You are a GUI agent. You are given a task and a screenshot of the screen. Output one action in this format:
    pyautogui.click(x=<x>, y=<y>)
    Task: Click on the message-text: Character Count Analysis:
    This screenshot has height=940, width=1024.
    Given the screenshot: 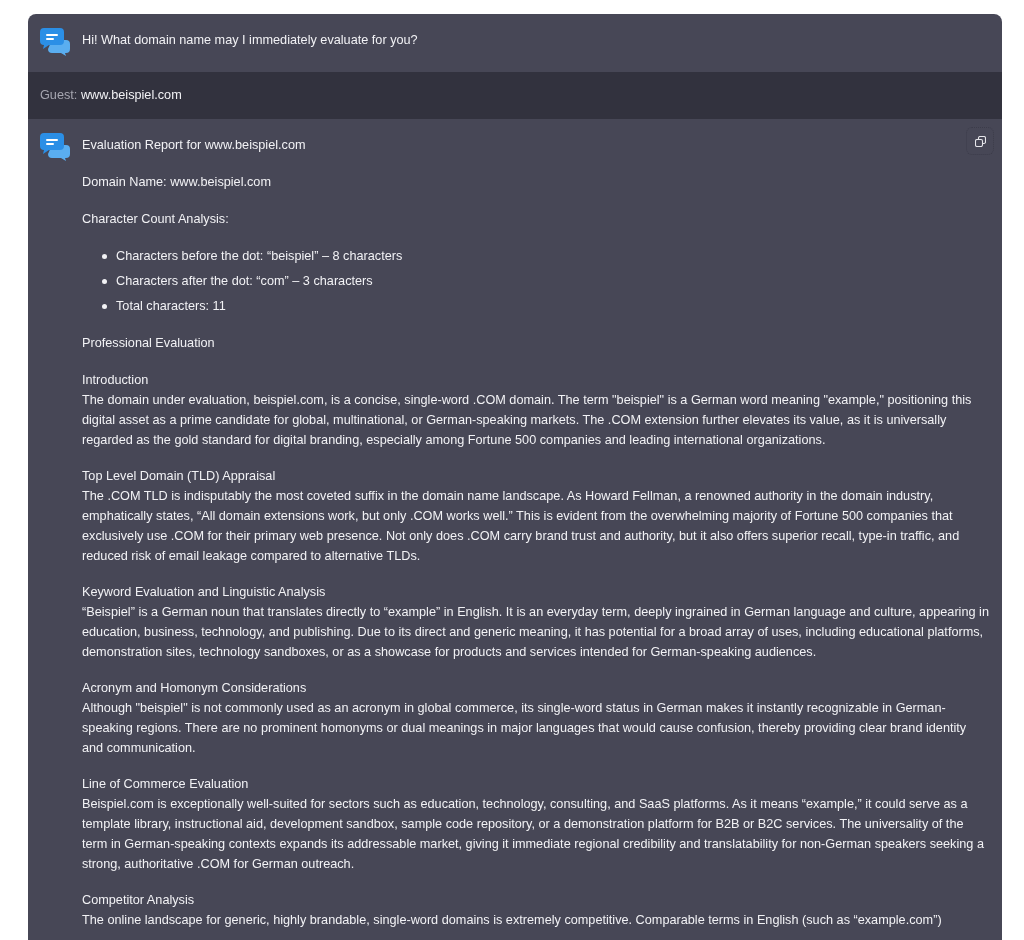 What is the action you would take?
    pyautogui.click(x=155, y=219)
    